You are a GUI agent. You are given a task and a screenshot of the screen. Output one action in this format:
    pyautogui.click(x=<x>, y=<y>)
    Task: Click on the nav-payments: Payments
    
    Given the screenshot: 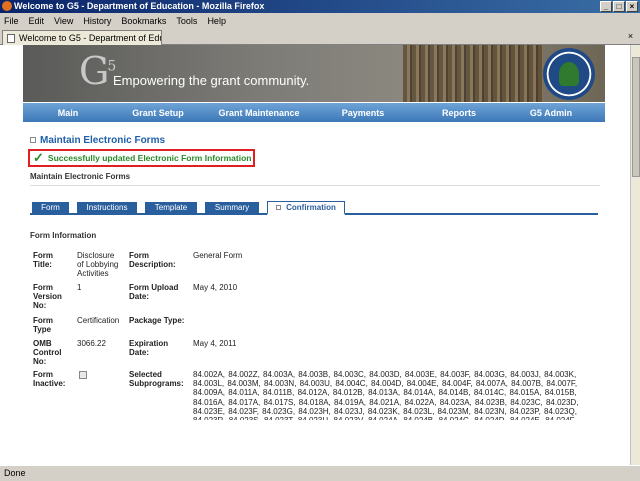 What is the action you would take?
    pyautogui.click(x=363, y=113)
    